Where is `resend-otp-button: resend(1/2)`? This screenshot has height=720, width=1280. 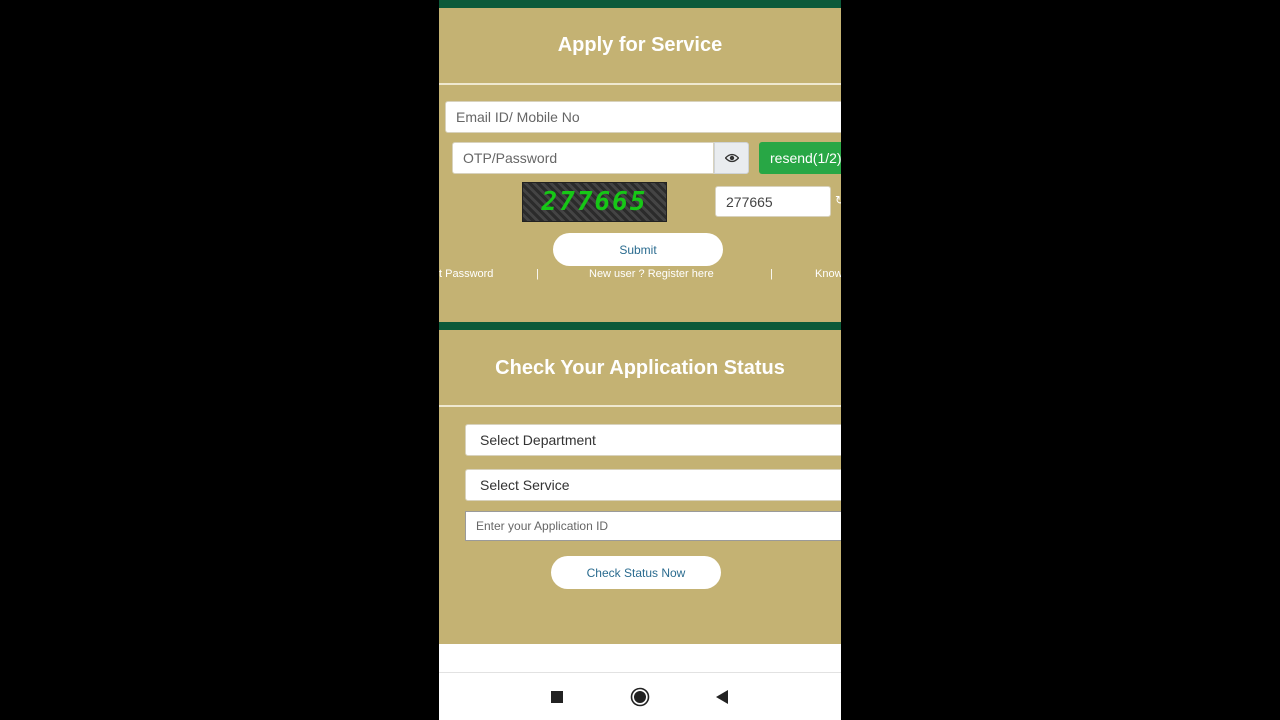 resend-otp-button: resend(1/2) is located at coordinates (800, 158).